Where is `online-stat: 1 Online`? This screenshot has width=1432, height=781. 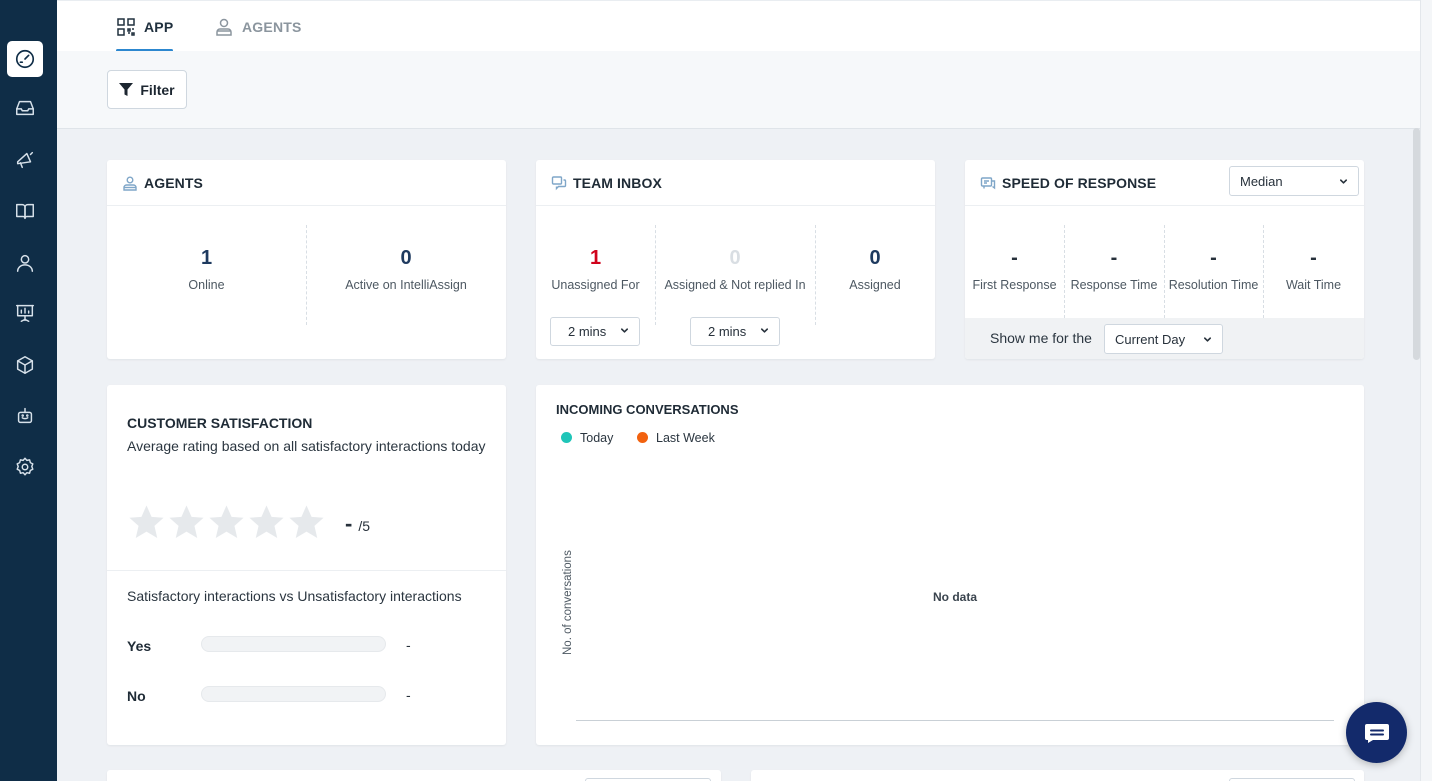
online-stat: 1 Online is located at coordinates (206, 269).